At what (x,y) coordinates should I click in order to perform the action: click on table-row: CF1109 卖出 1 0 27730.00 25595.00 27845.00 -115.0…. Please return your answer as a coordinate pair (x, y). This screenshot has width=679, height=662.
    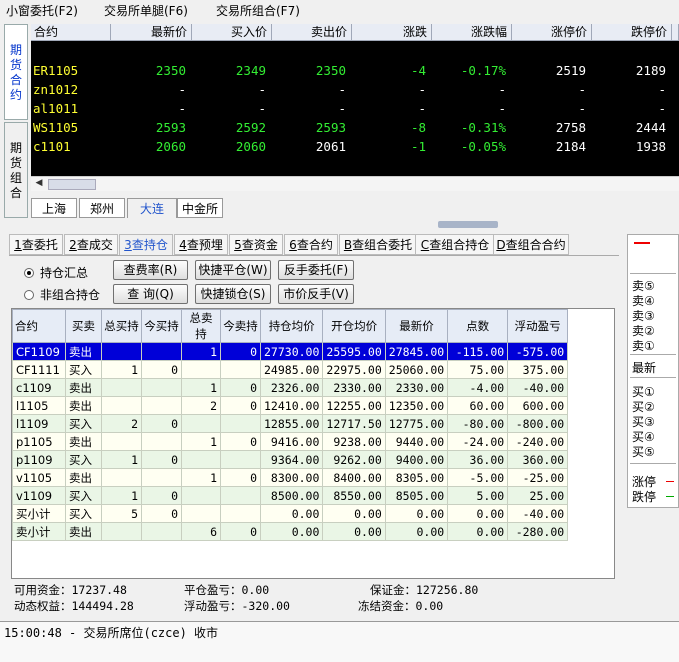
    Looking at the image, I should click on (290, 351).